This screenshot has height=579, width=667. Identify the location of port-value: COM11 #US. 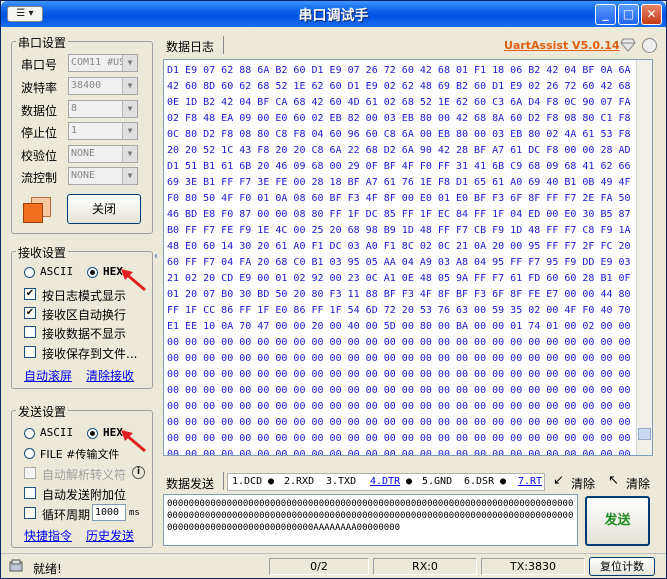
(98, 62).